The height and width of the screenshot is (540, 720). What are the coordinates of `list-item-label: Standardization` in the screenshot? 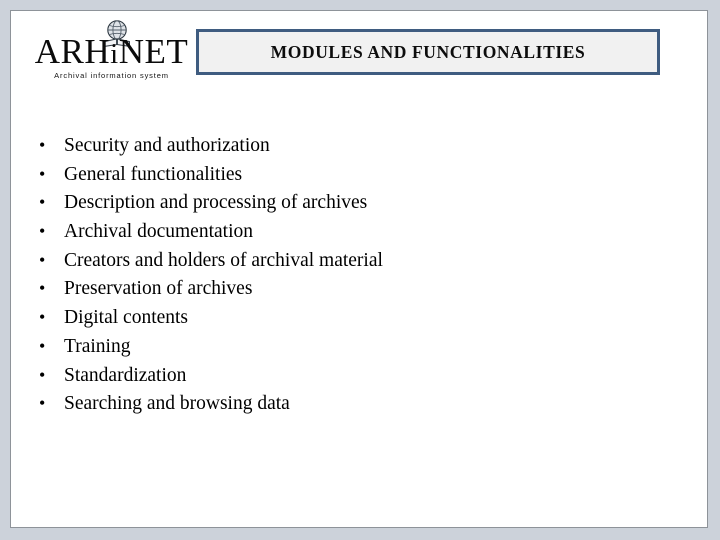 It's located at (125, 375).